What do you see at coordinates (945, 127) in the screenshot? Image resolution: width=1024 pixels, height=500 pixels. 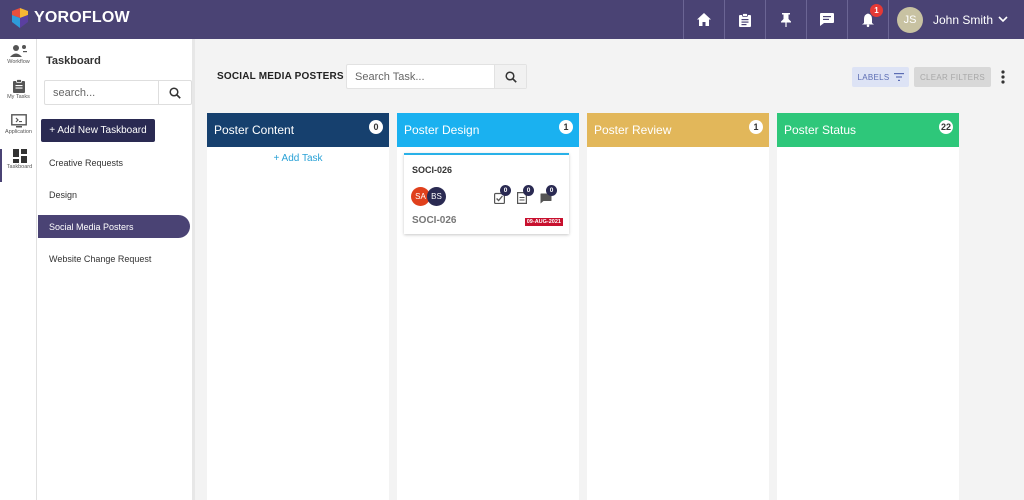 I see `column-count-badge: 22` at bounding box center [945, 127].